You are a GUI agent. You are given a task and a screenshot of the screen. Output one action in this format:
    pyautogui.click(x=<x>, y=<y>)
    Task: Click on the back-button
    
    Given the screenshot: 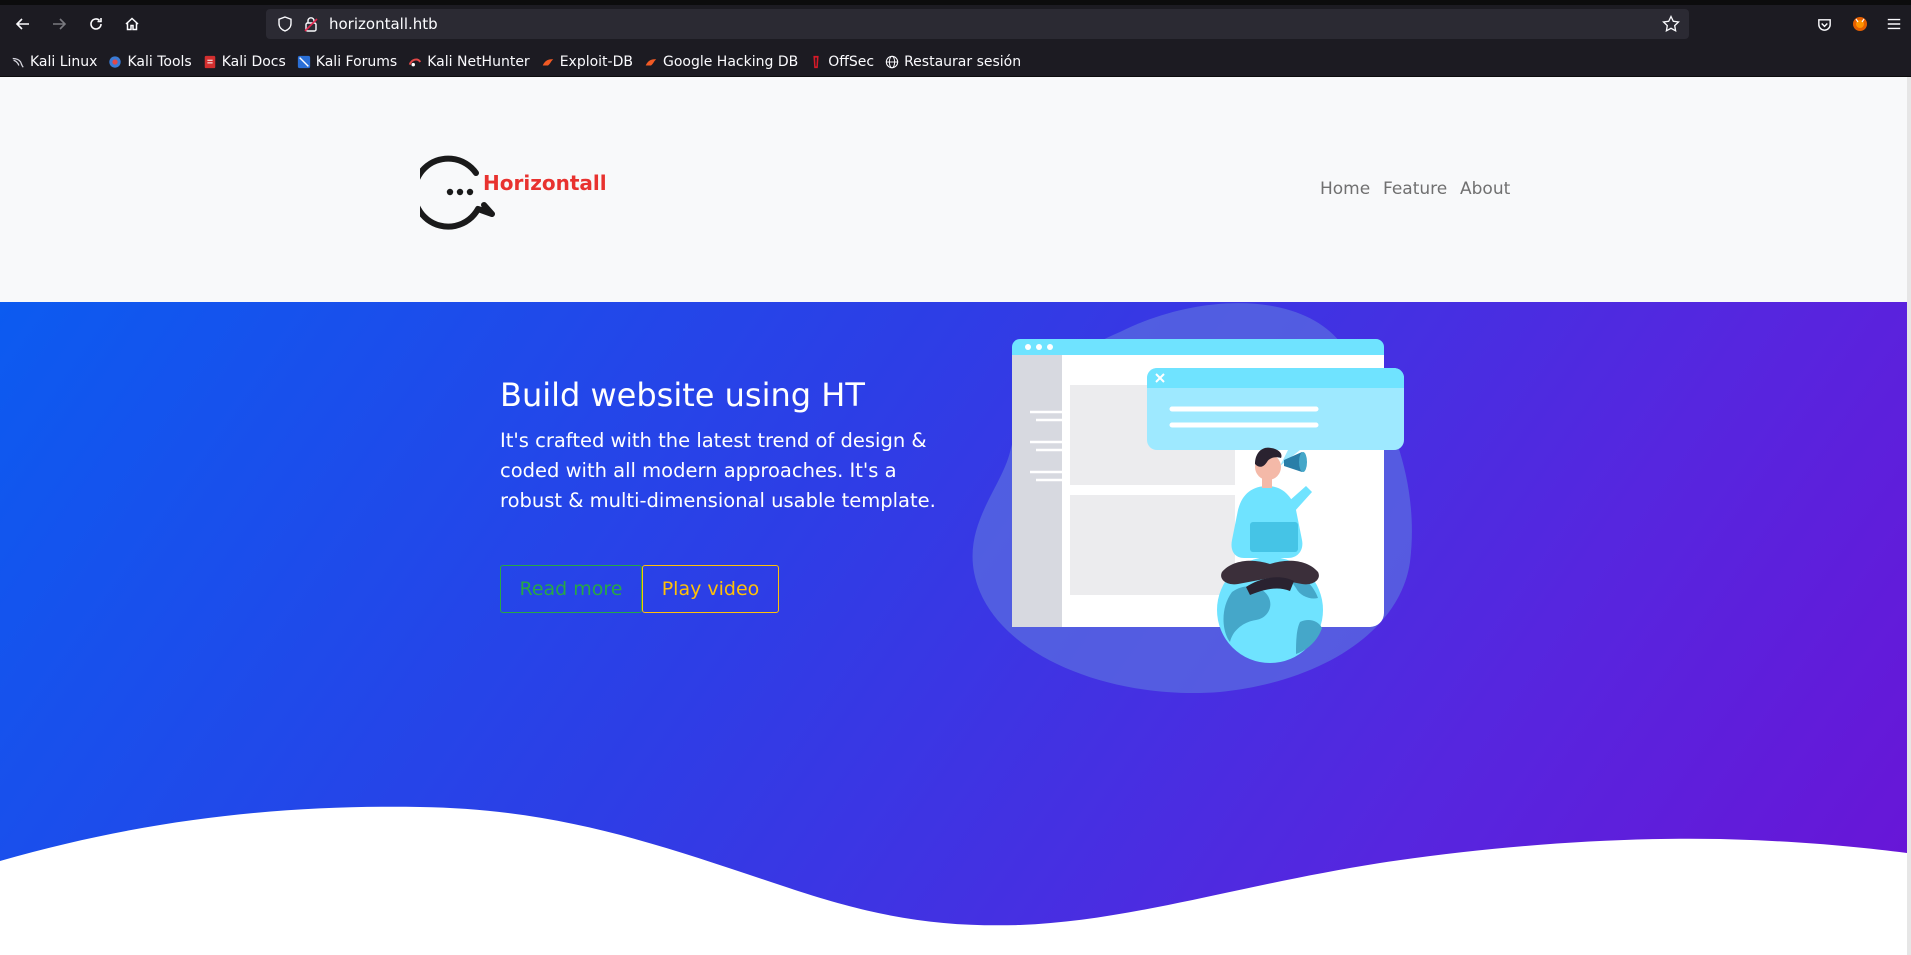 What is the action you would take?
    pyautogui.click(x=23, y=24)
    